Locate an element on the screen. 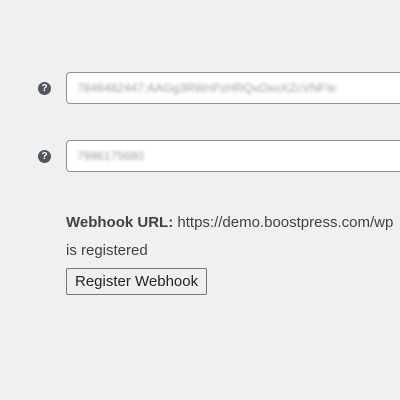 This screenshot has width=400, height=400. webhook-url-label: Webhook URL: is located at coordinates (120, 222).